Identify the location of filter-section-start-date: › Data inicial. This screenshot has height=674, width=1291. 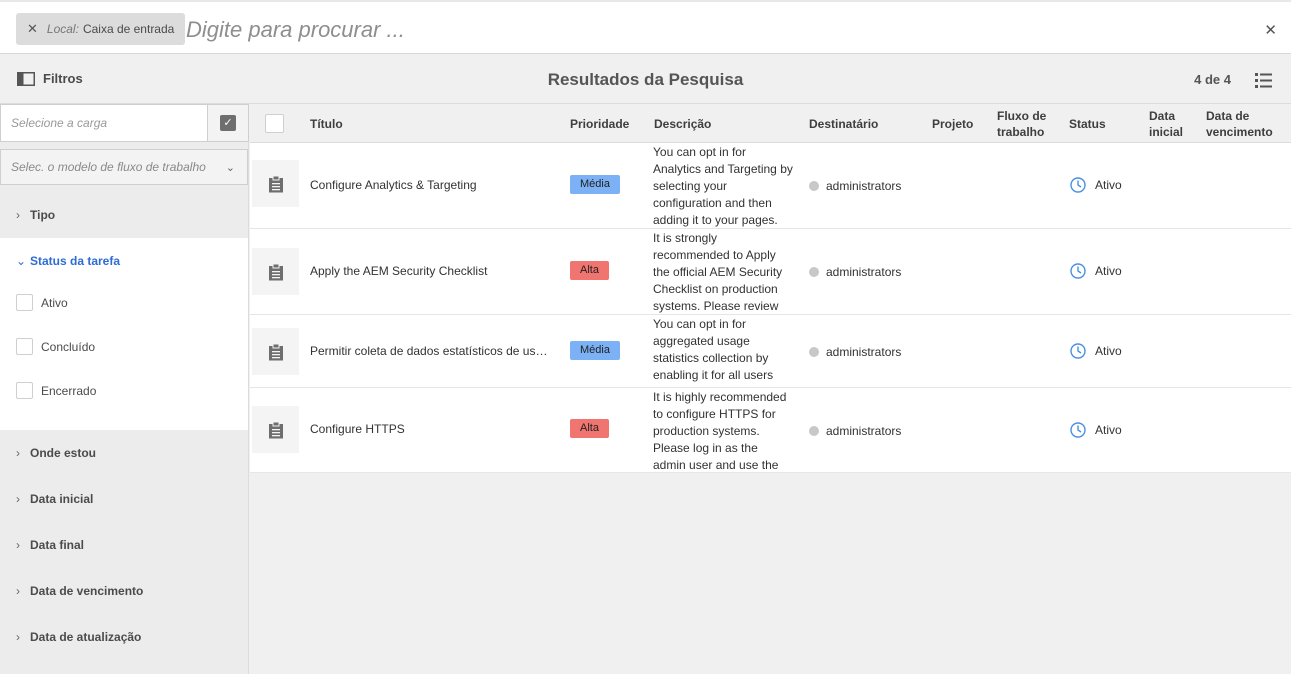
(124, 499).